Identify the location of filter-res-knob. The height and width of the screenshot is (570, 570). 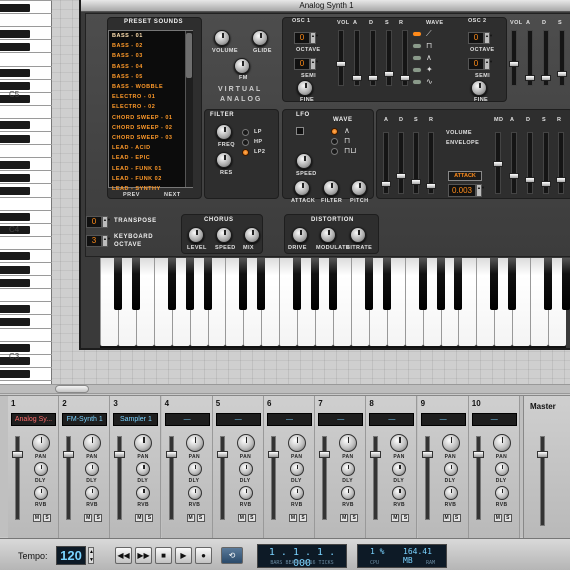
(224, 160).